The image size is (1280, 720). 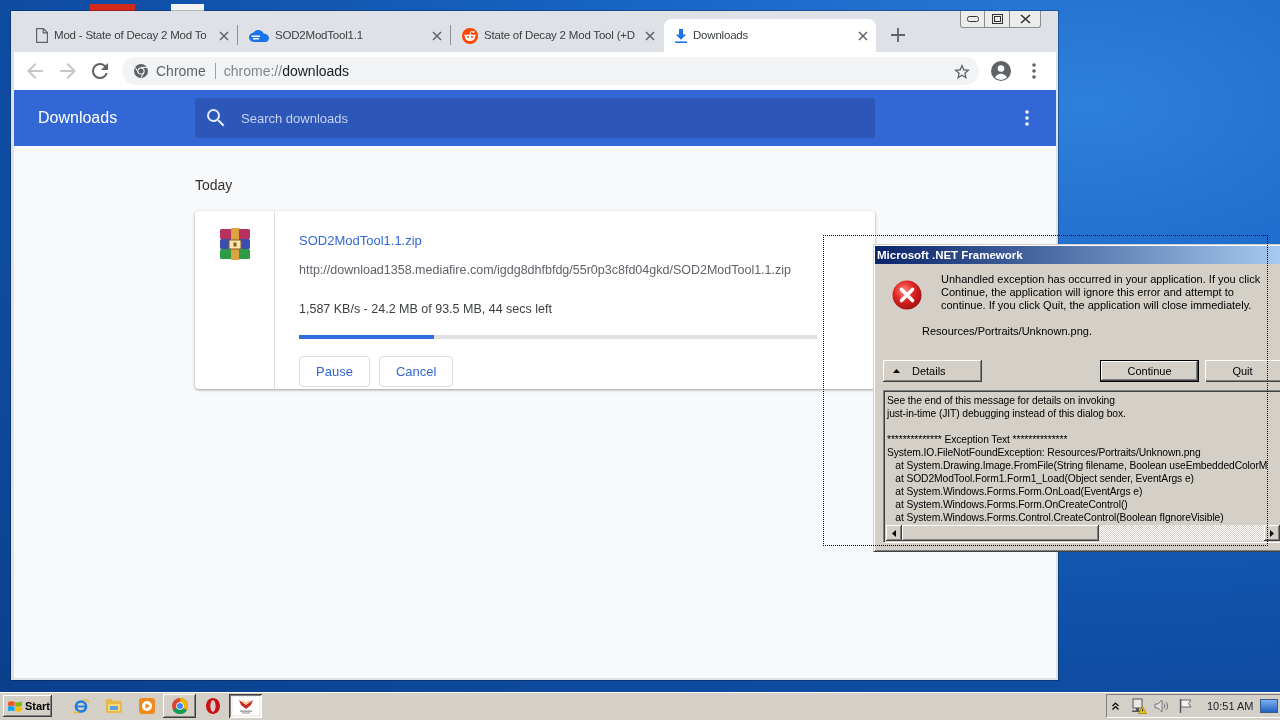 I want to click on quit-button: Quit, so click(x=1242, y=371).